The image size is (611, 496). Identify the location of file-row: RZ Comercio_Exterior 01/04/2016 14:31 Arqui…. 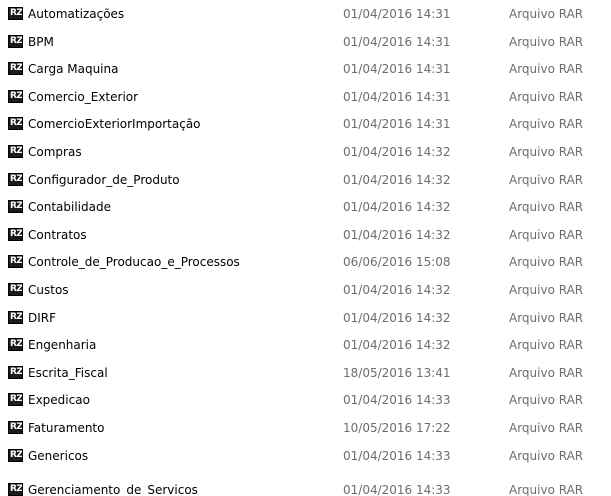
(305, 97).